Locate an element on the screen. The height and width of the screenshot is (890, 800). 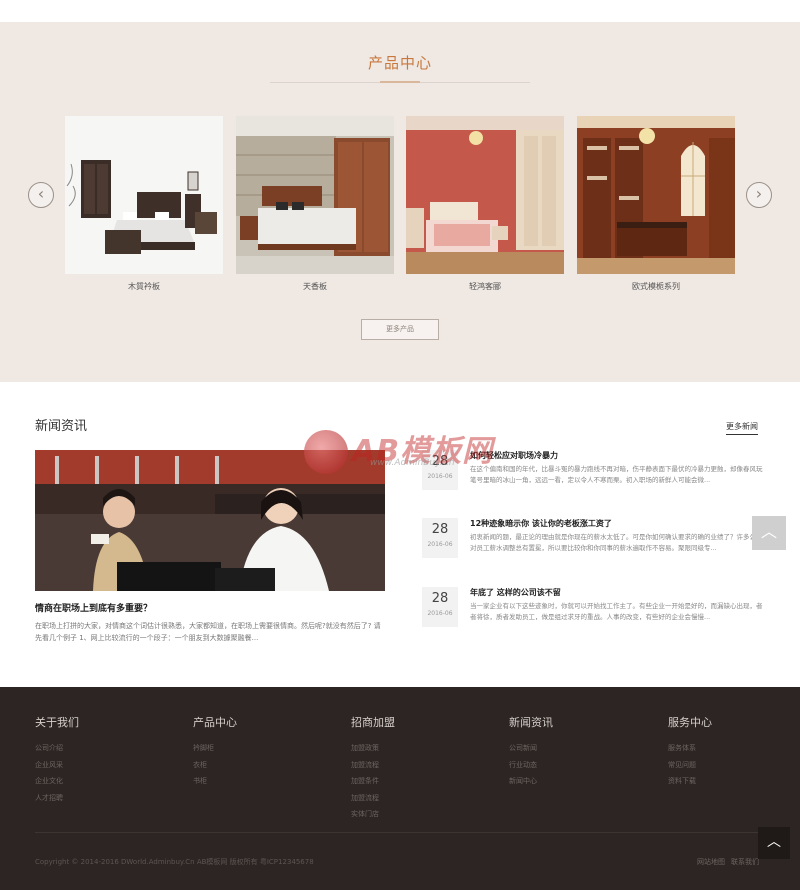
footer-link: 书柜 is located at coordinates (215, 781).